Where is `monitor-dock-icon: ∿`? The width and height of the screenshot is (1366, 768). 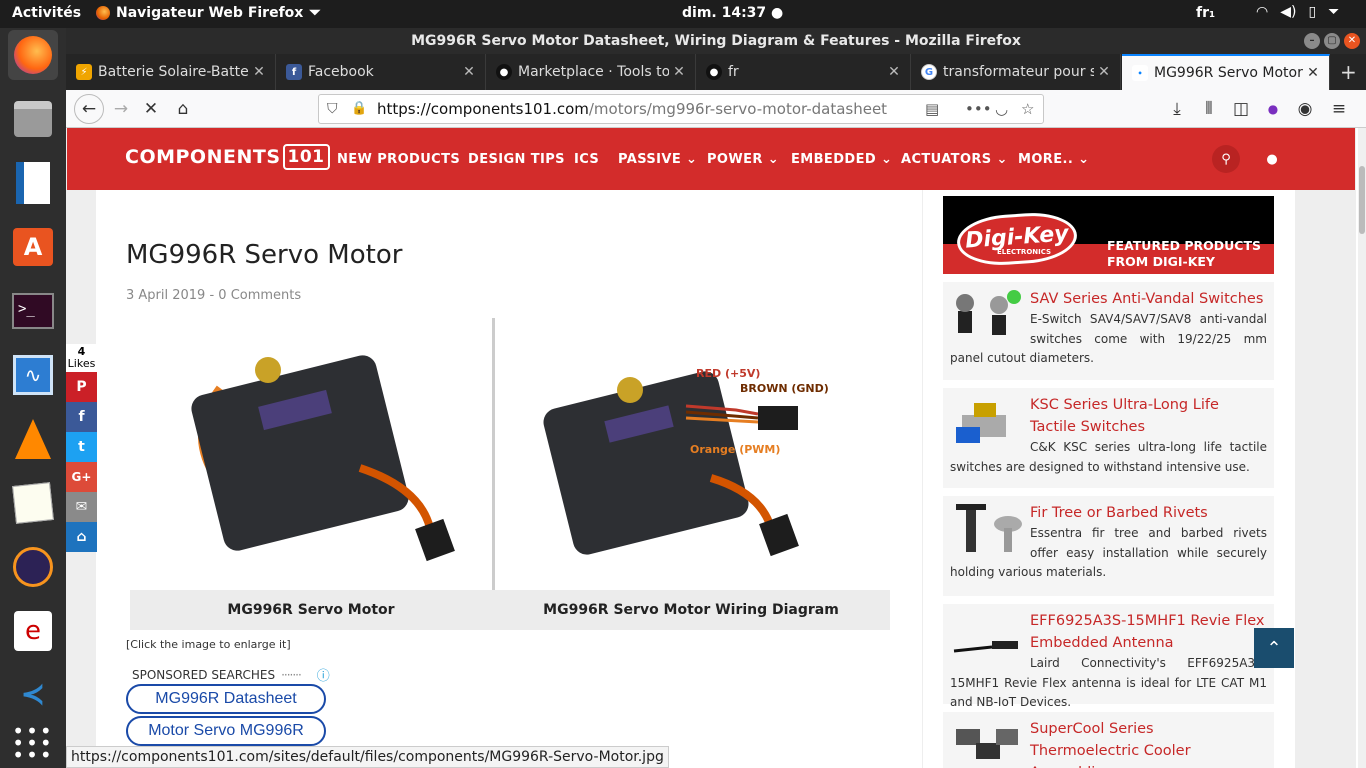 monitor-dock-icon: ∿ is located at coordinates (33, 375).